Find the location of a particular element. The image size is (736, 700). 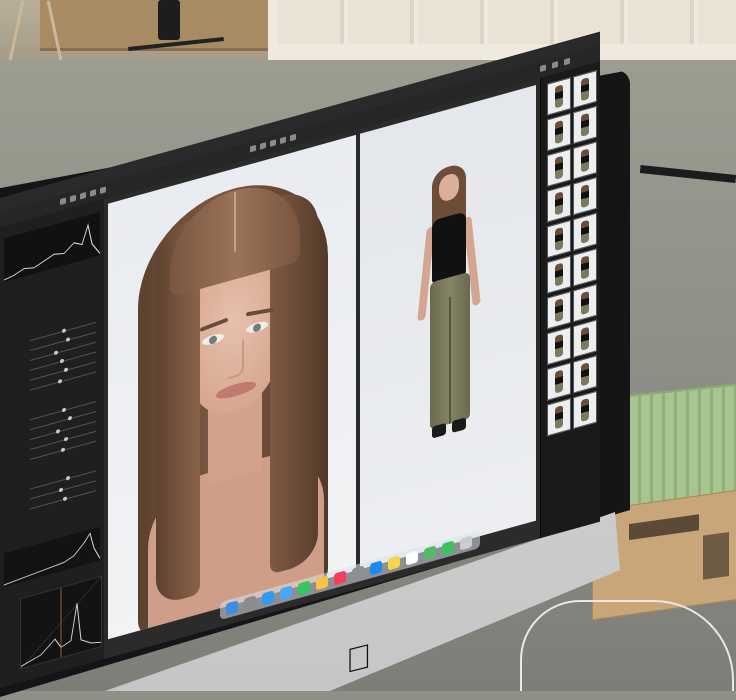

adjustments-panel is located at coordinates (52, 443).